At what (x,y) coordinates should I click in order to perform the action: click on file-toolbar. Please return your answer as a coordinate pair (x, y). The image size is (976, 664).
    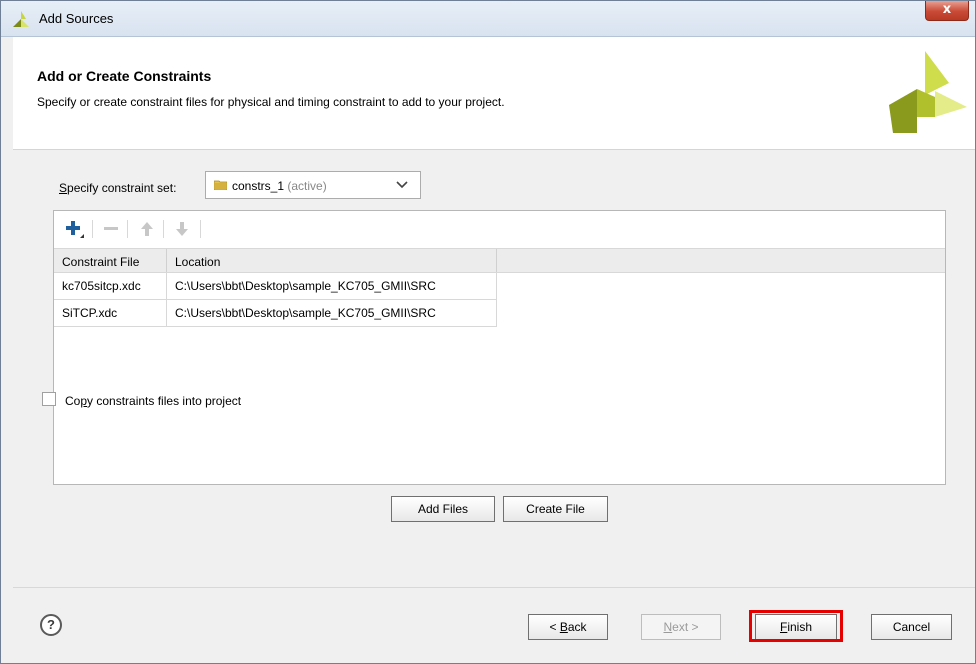
    Looking at the image, I should click on (499, 229).